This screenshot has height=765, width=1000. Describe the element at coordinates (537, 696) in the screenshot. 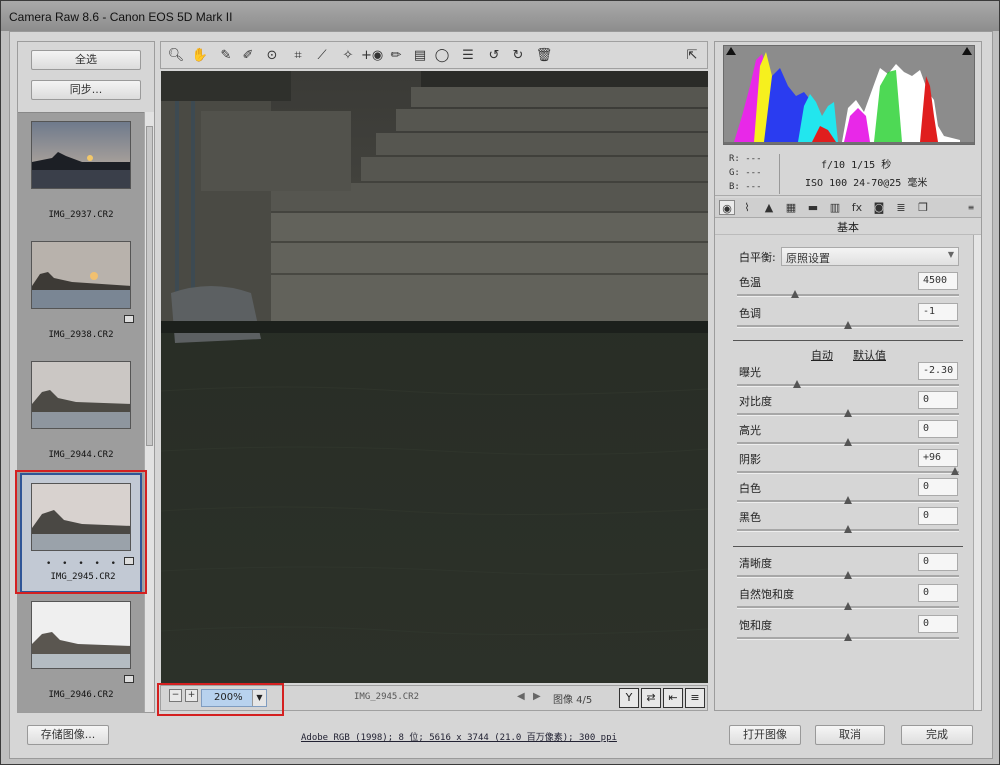

I see `next-image-icon: ▶` at that location.